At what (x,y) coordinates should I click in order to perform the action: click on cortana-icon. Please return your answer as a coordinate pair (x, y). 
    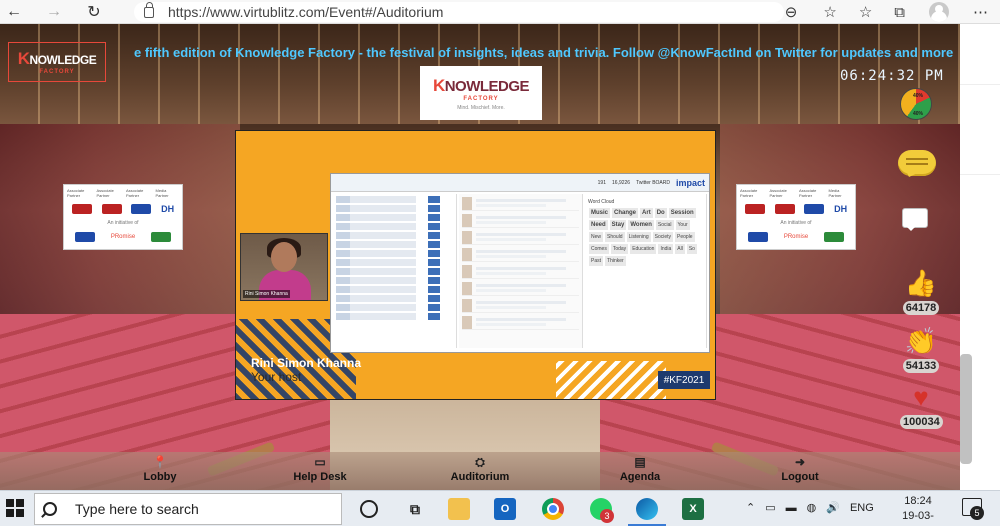
    Looking at the image, I should click on (369, 509).